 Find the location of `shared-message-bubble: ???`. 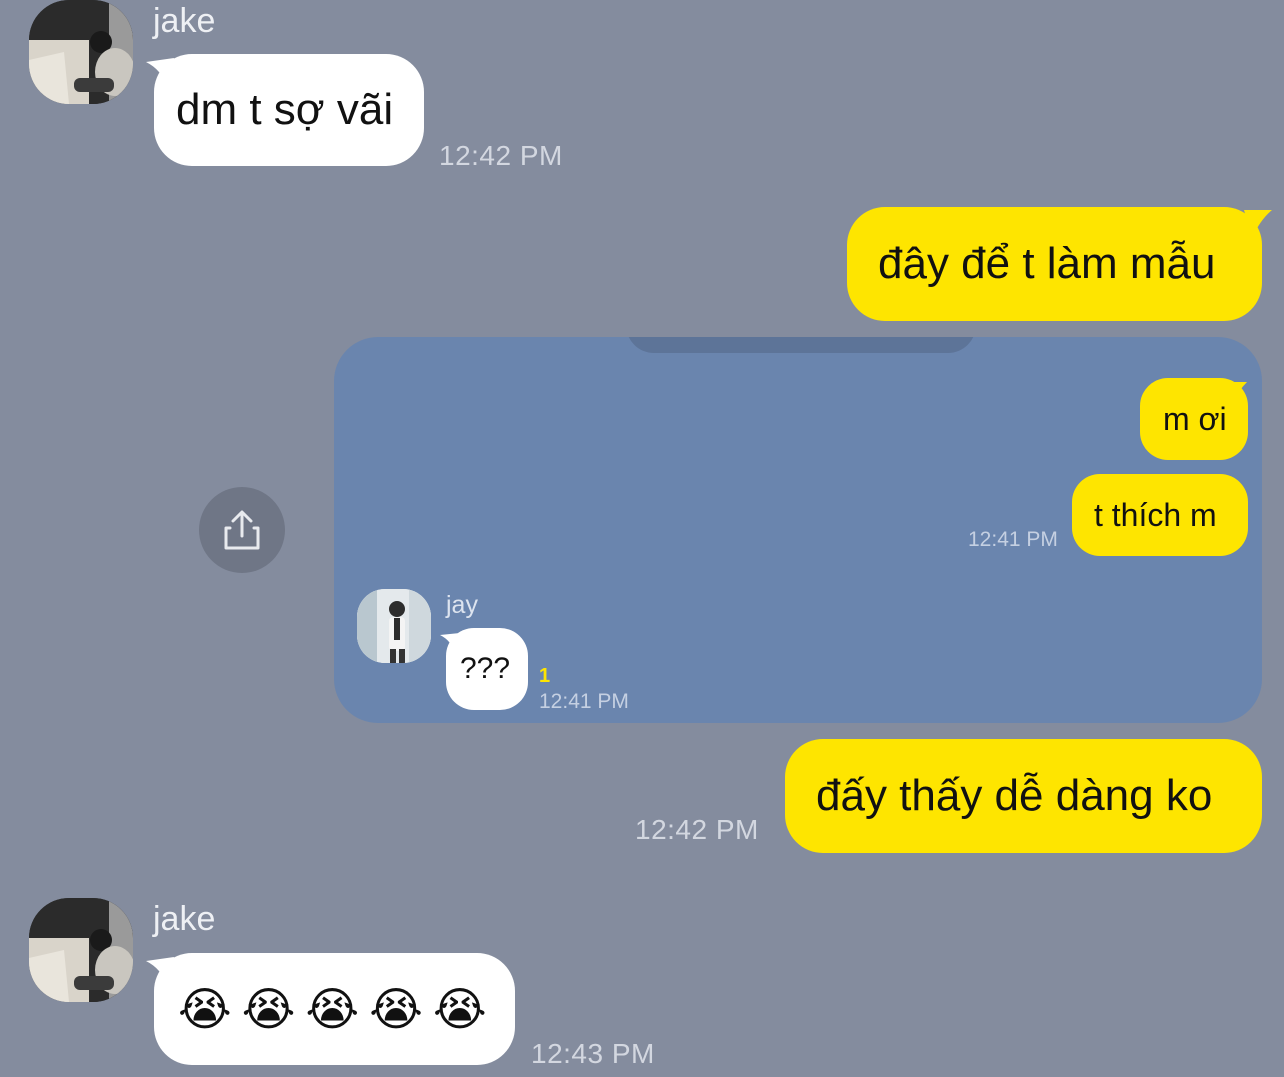

shared-message-bubble: ??? is located at coordinates (487, 669).